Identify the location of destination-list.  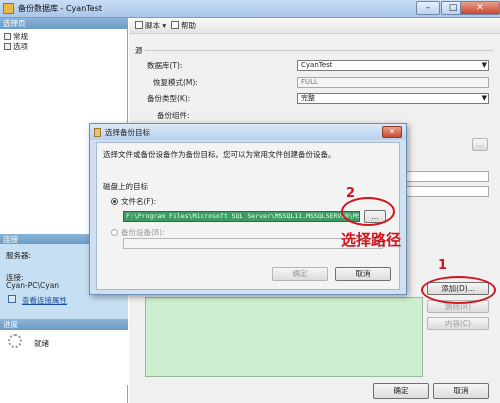
(284, 337).